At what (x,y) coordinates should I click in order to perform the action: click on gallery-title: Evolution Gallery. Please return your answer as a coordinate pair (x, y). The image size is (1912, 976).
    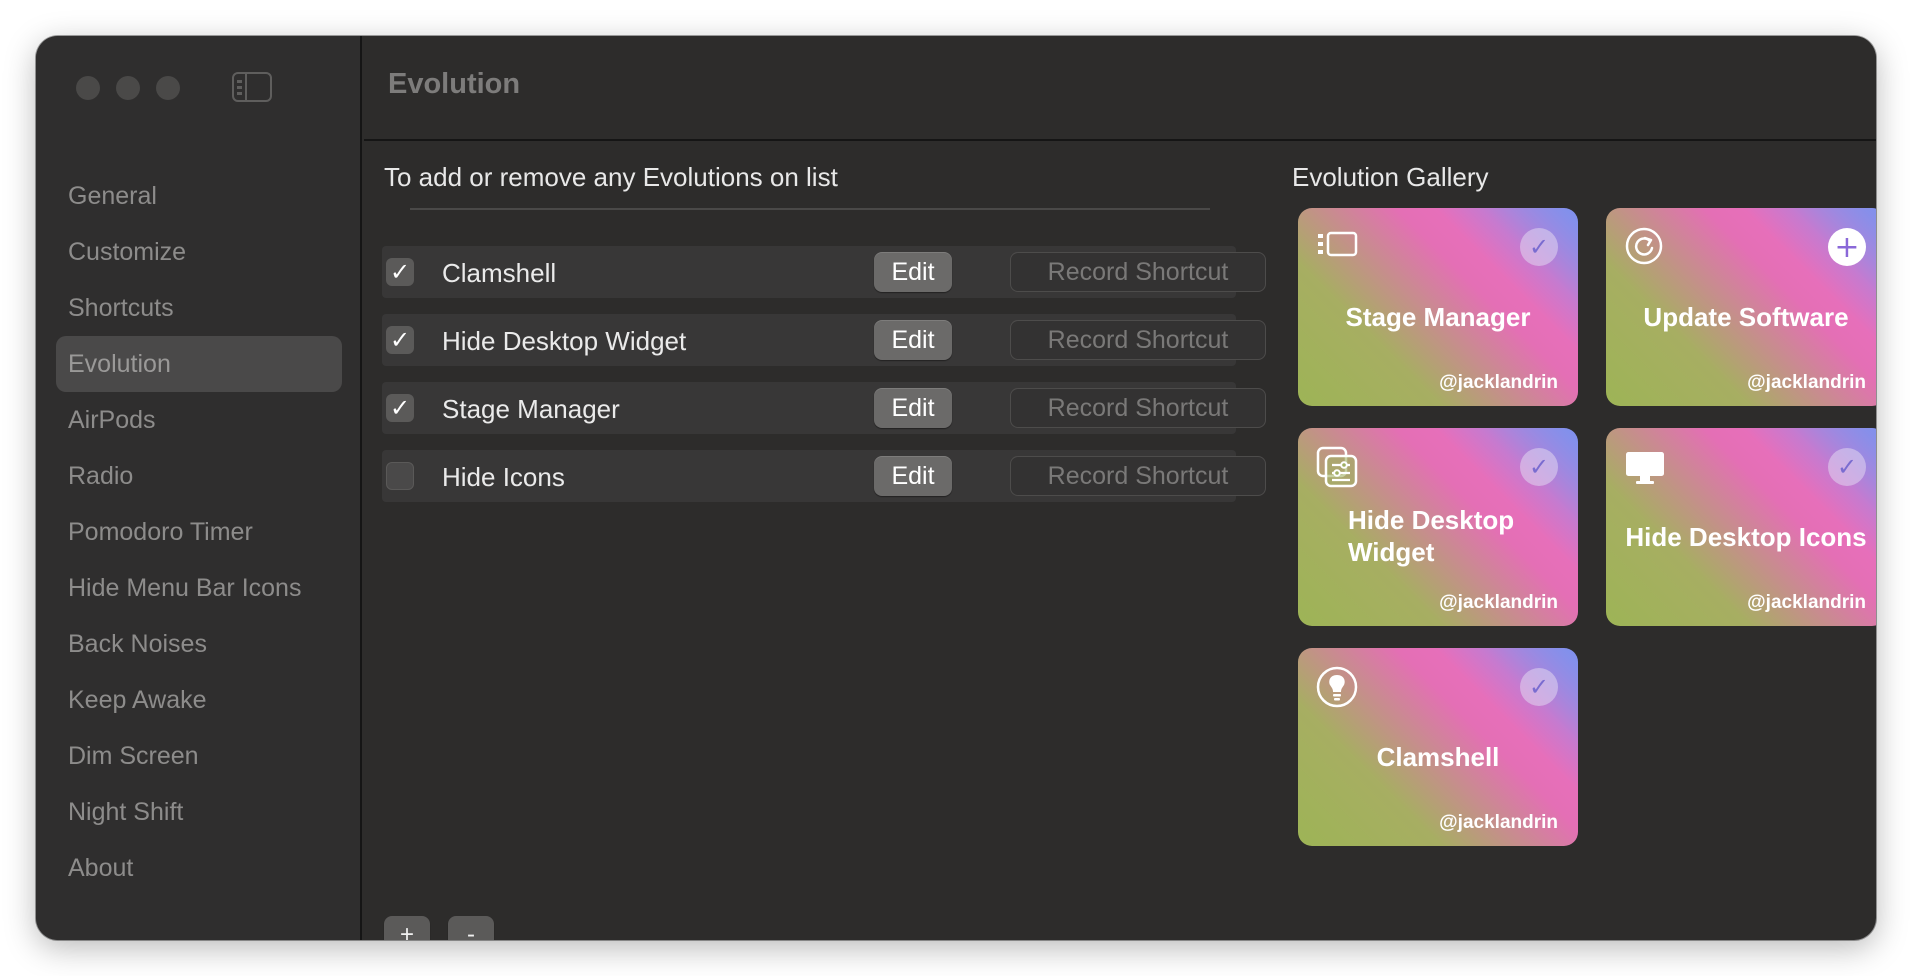
    Looking at the image, I should click on (1390, 177).